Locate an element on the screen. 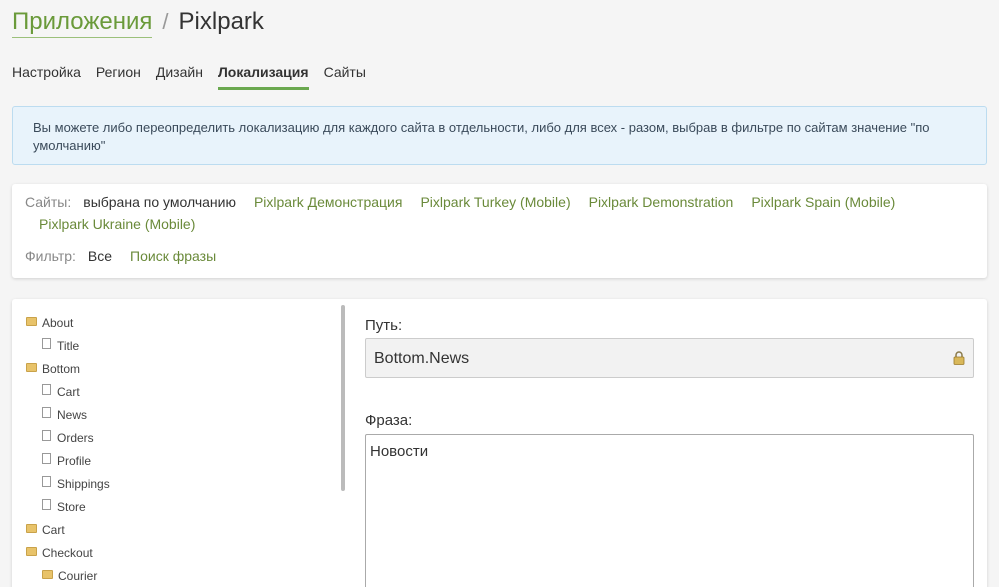  tree-node: Title is located at coordinates (68, 345).